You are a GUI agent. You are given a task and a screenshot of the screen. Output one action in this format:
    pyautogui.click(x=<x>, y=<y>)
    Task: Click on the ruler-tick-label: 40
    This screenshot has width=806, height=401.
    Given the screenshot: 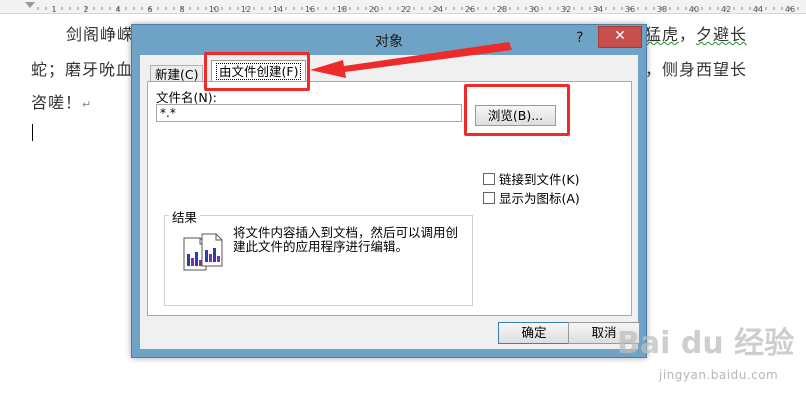 What is the action you would take?
    pyautogui.click(x=694, y=9)
    